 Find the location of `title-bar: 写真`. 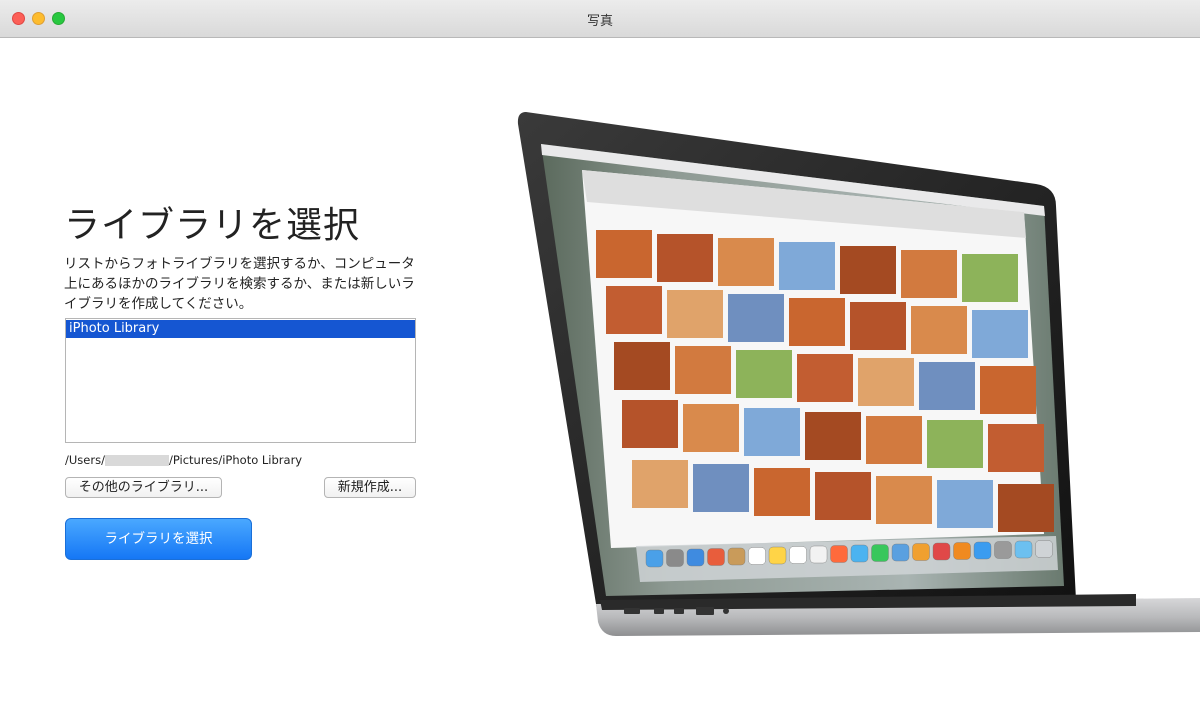

title-bar: 写真 is located at coordinates (600, 19).